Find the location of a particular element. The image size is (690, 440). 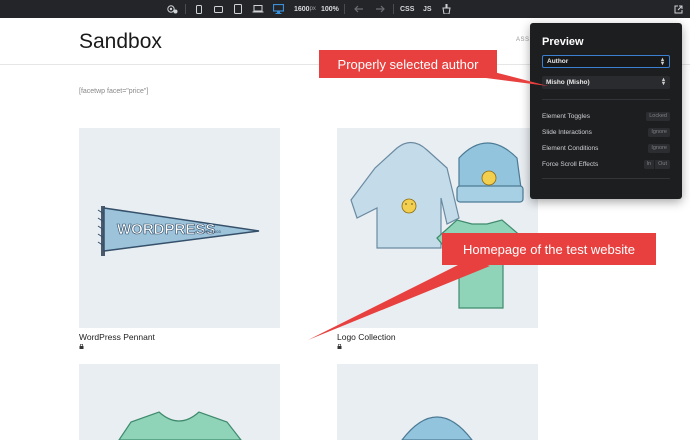

author-callout: Properly selected author is located at coordinates (408, 64).